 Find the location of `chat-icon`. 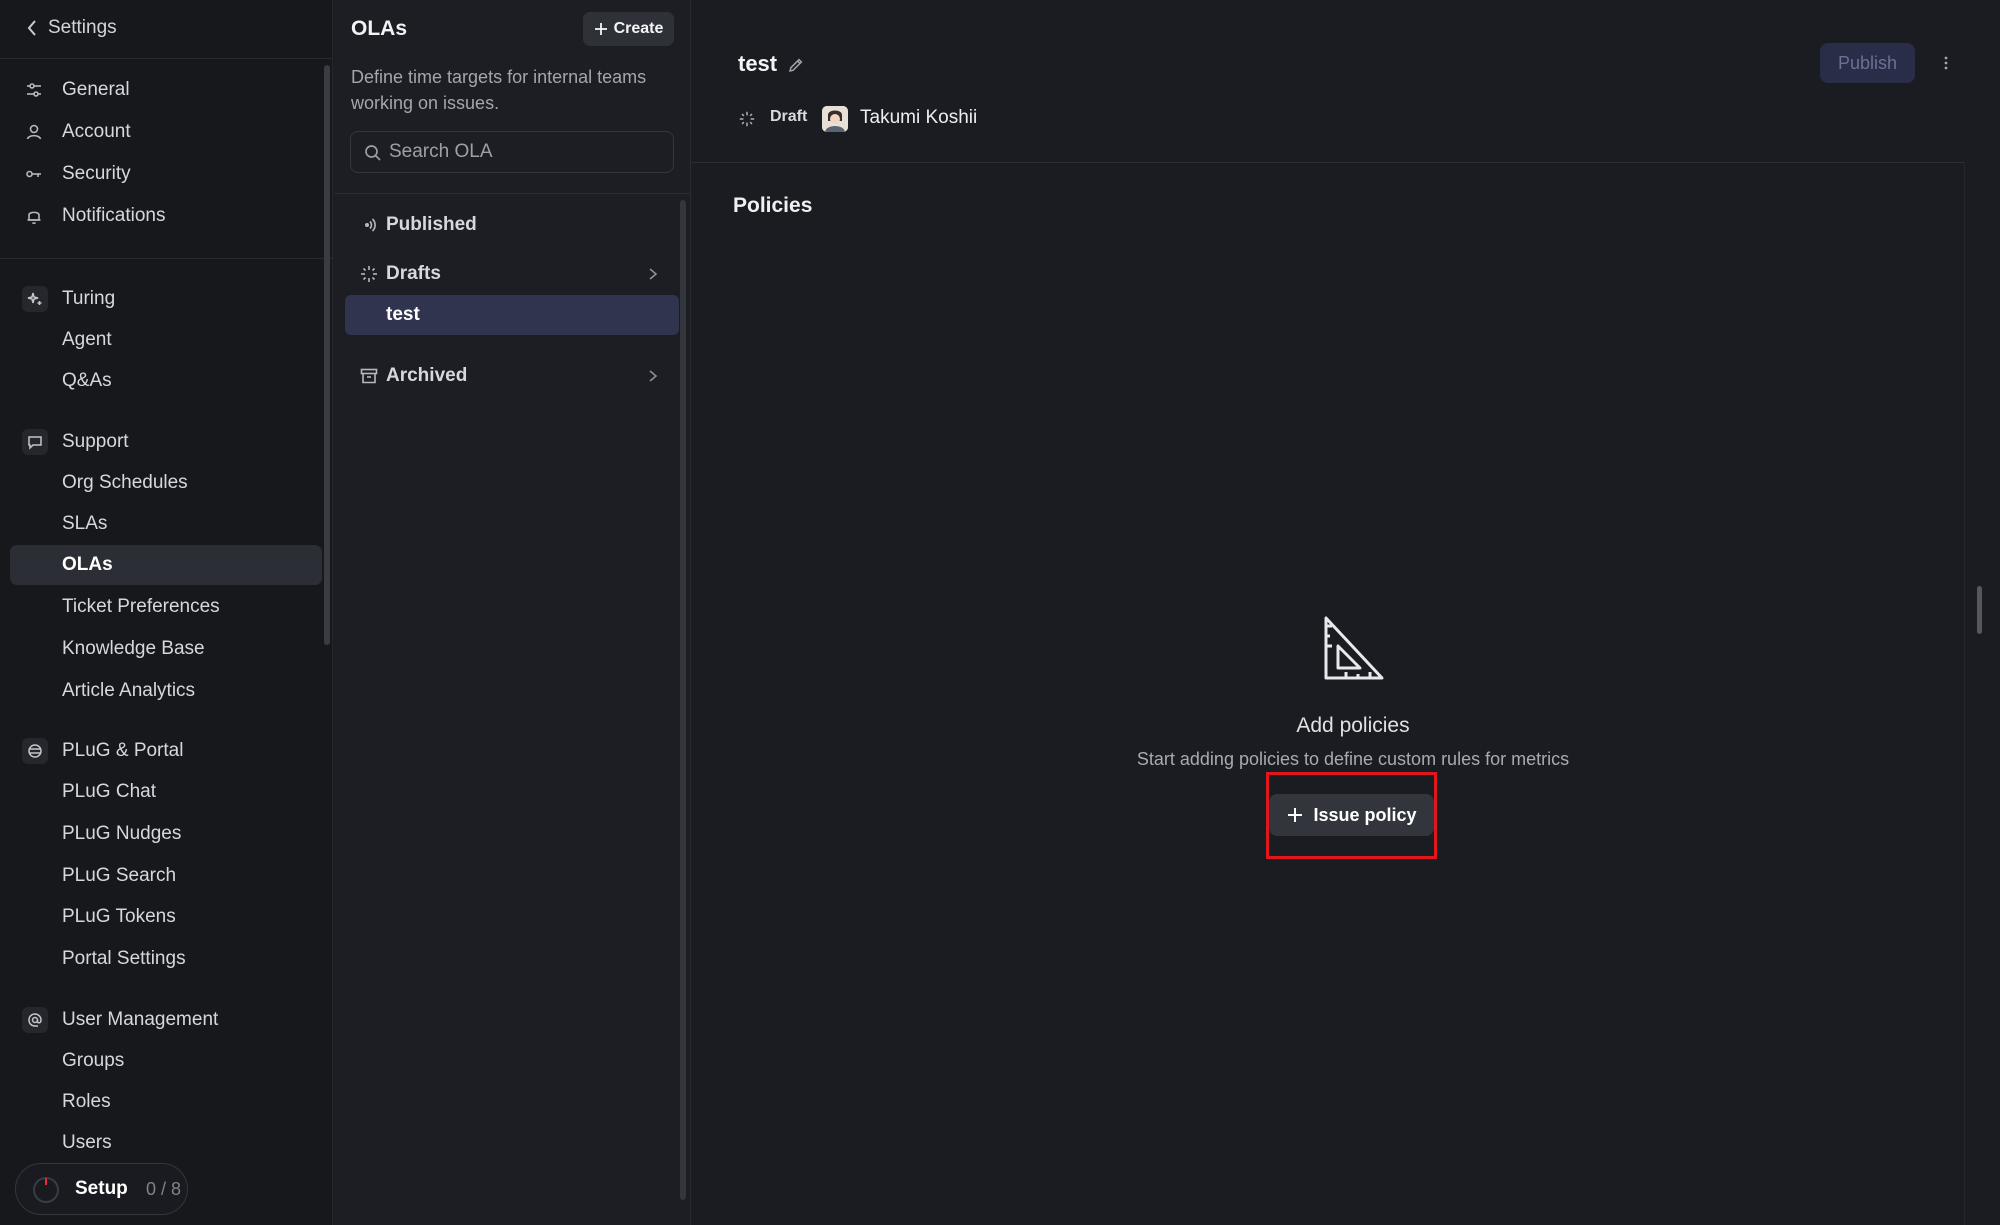

chat-icon is located at coordinates (35, 442).